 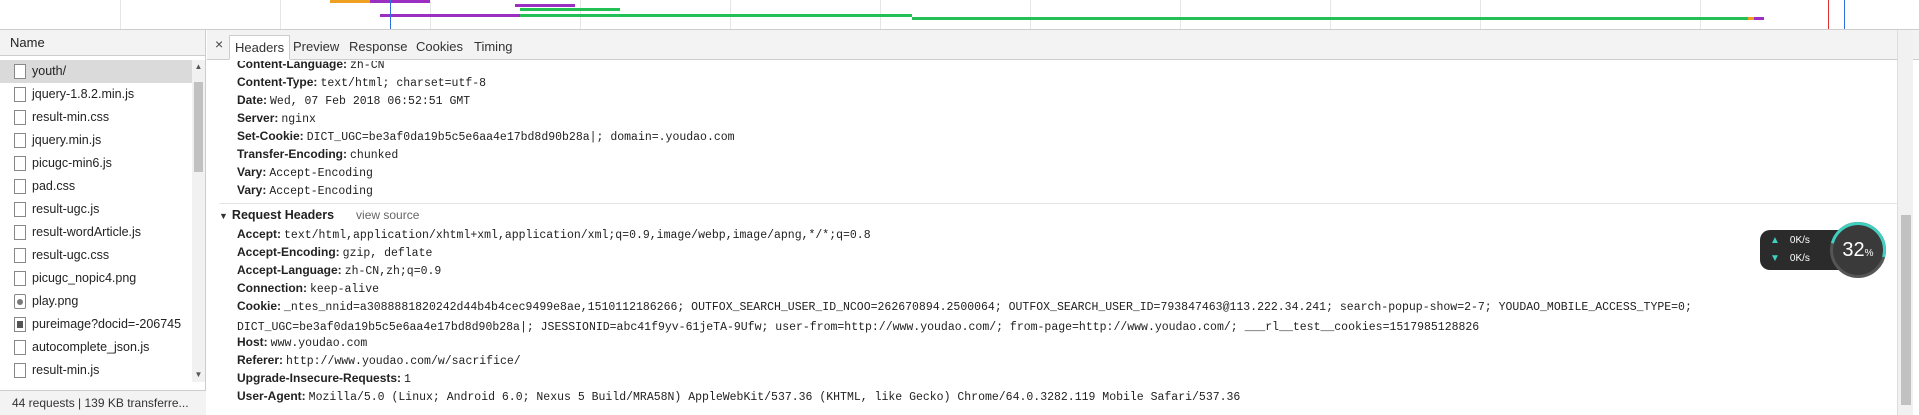 What do you see at coordinates (96, 232) in the screenshot?
I see `request-item: result-wordArticle.js` at bounding box center [96, 232].